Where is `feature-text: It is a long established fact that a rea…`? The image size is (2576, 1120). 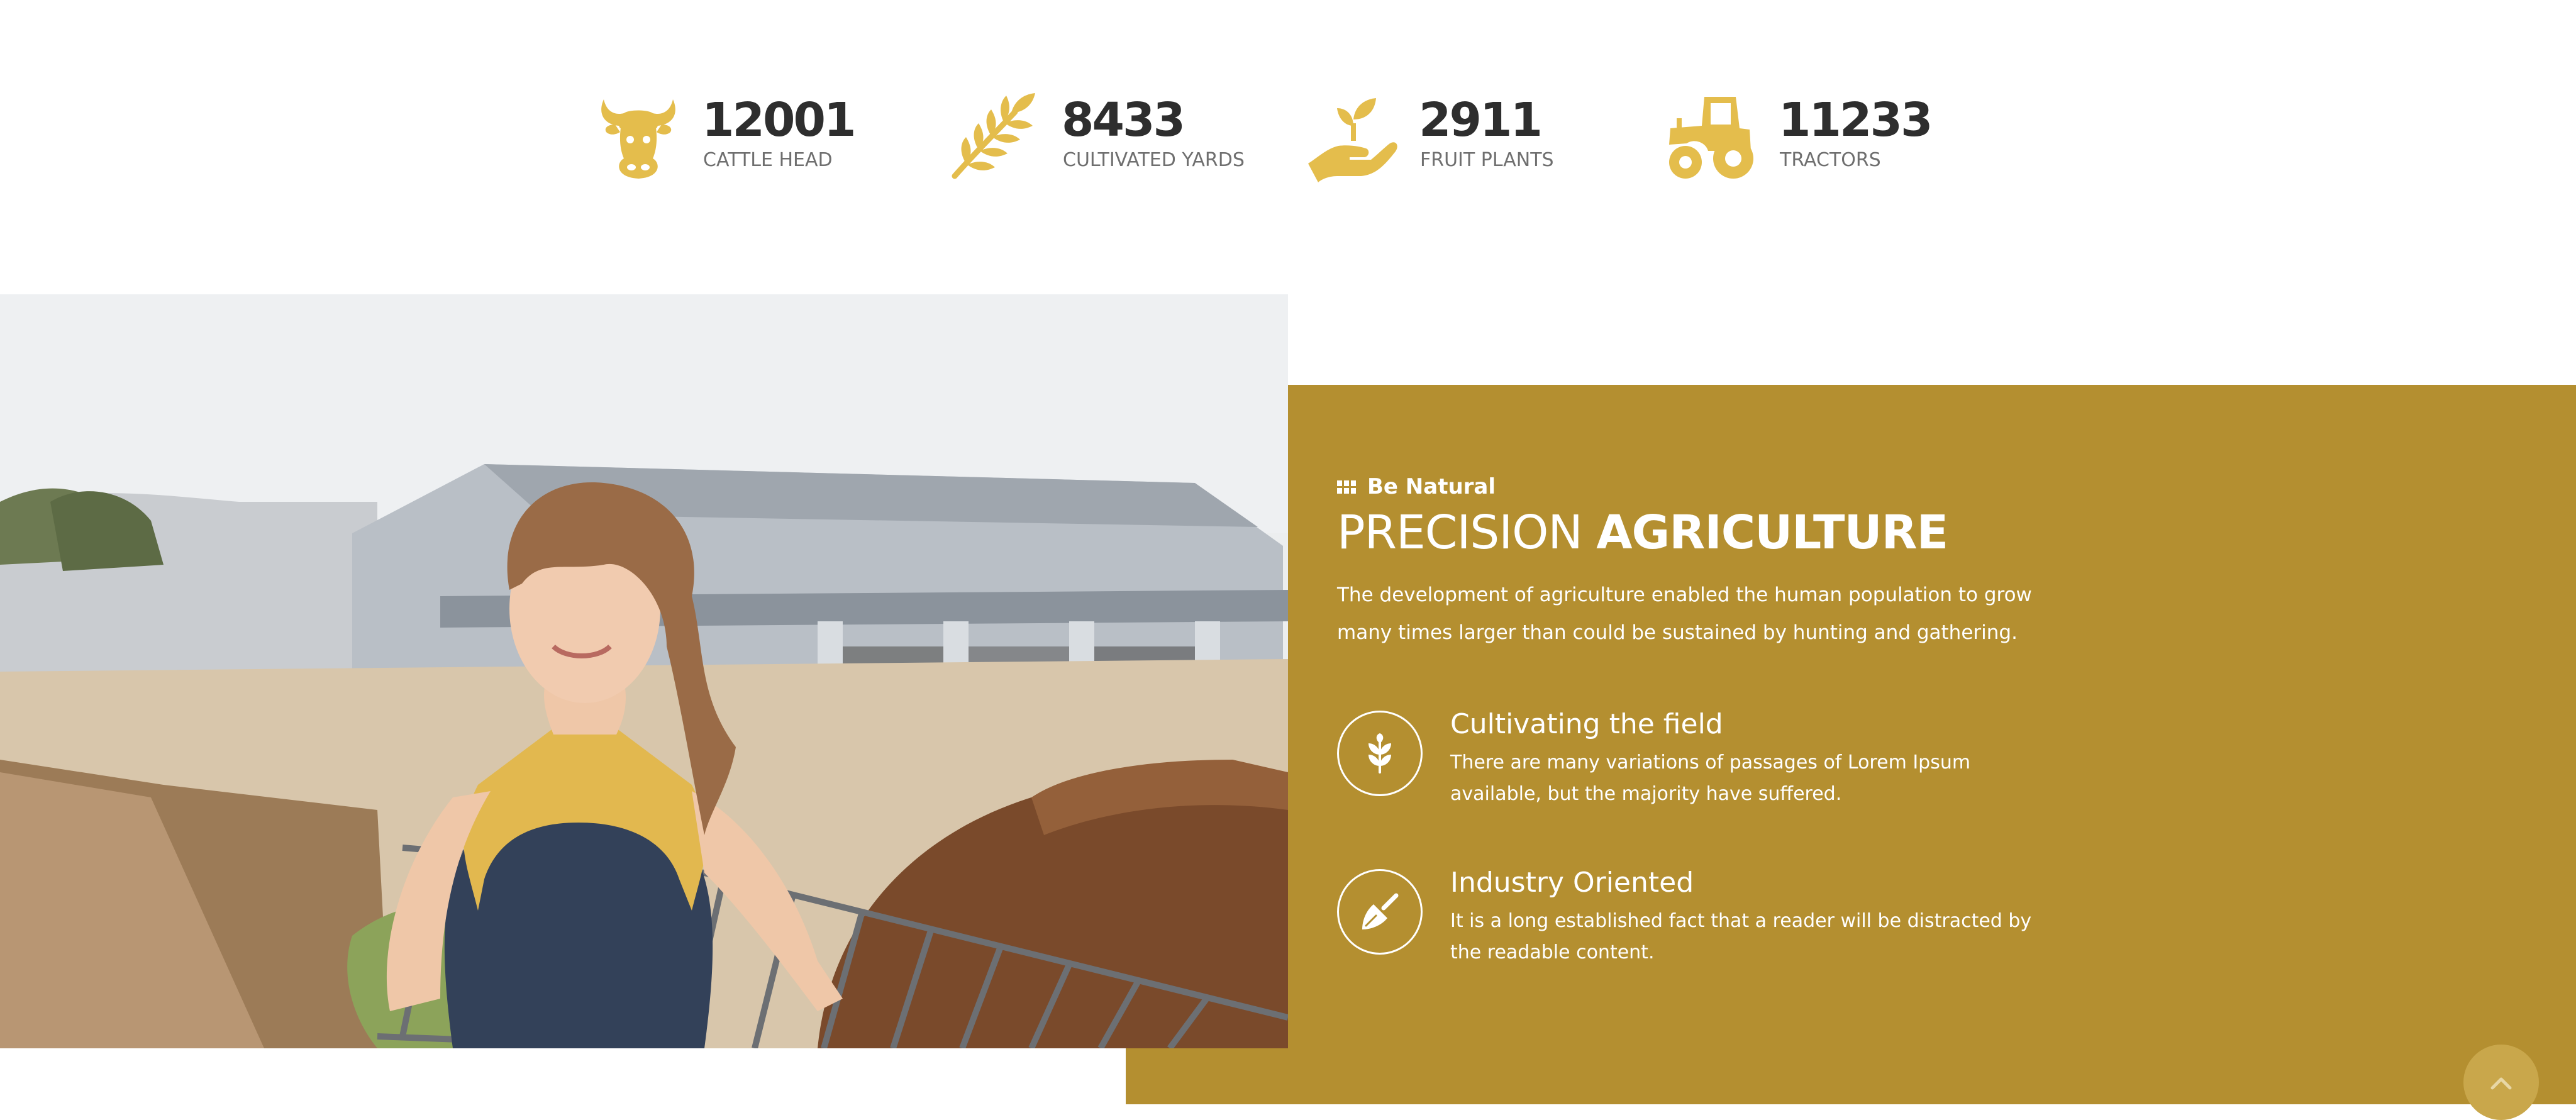 feature-text: It is a long established fact that a rea… is located at coordinates (1741, 936).